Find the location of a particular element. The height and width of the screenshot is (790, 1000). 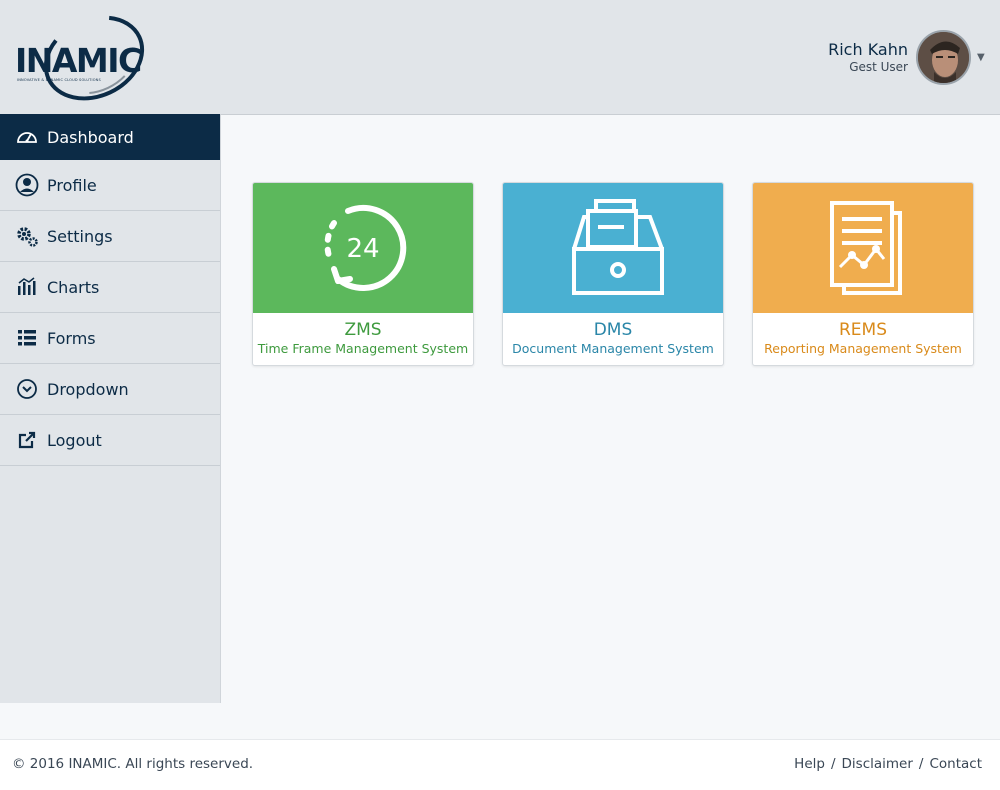

bar-chart-icon is located at coordinates (27, 287).